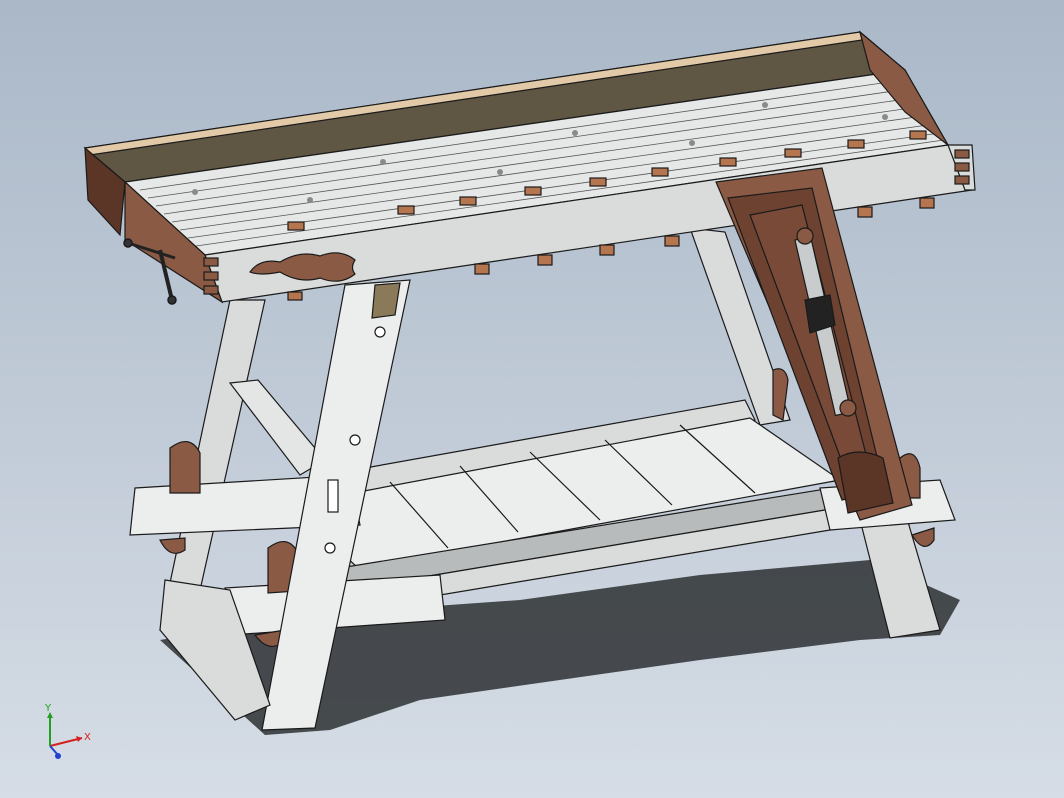 This screenshot has height=798, width=1064. Describe the element at coordinates (67, 731) in the screenshot. I see `coordinate-triad: X Y` at that location.